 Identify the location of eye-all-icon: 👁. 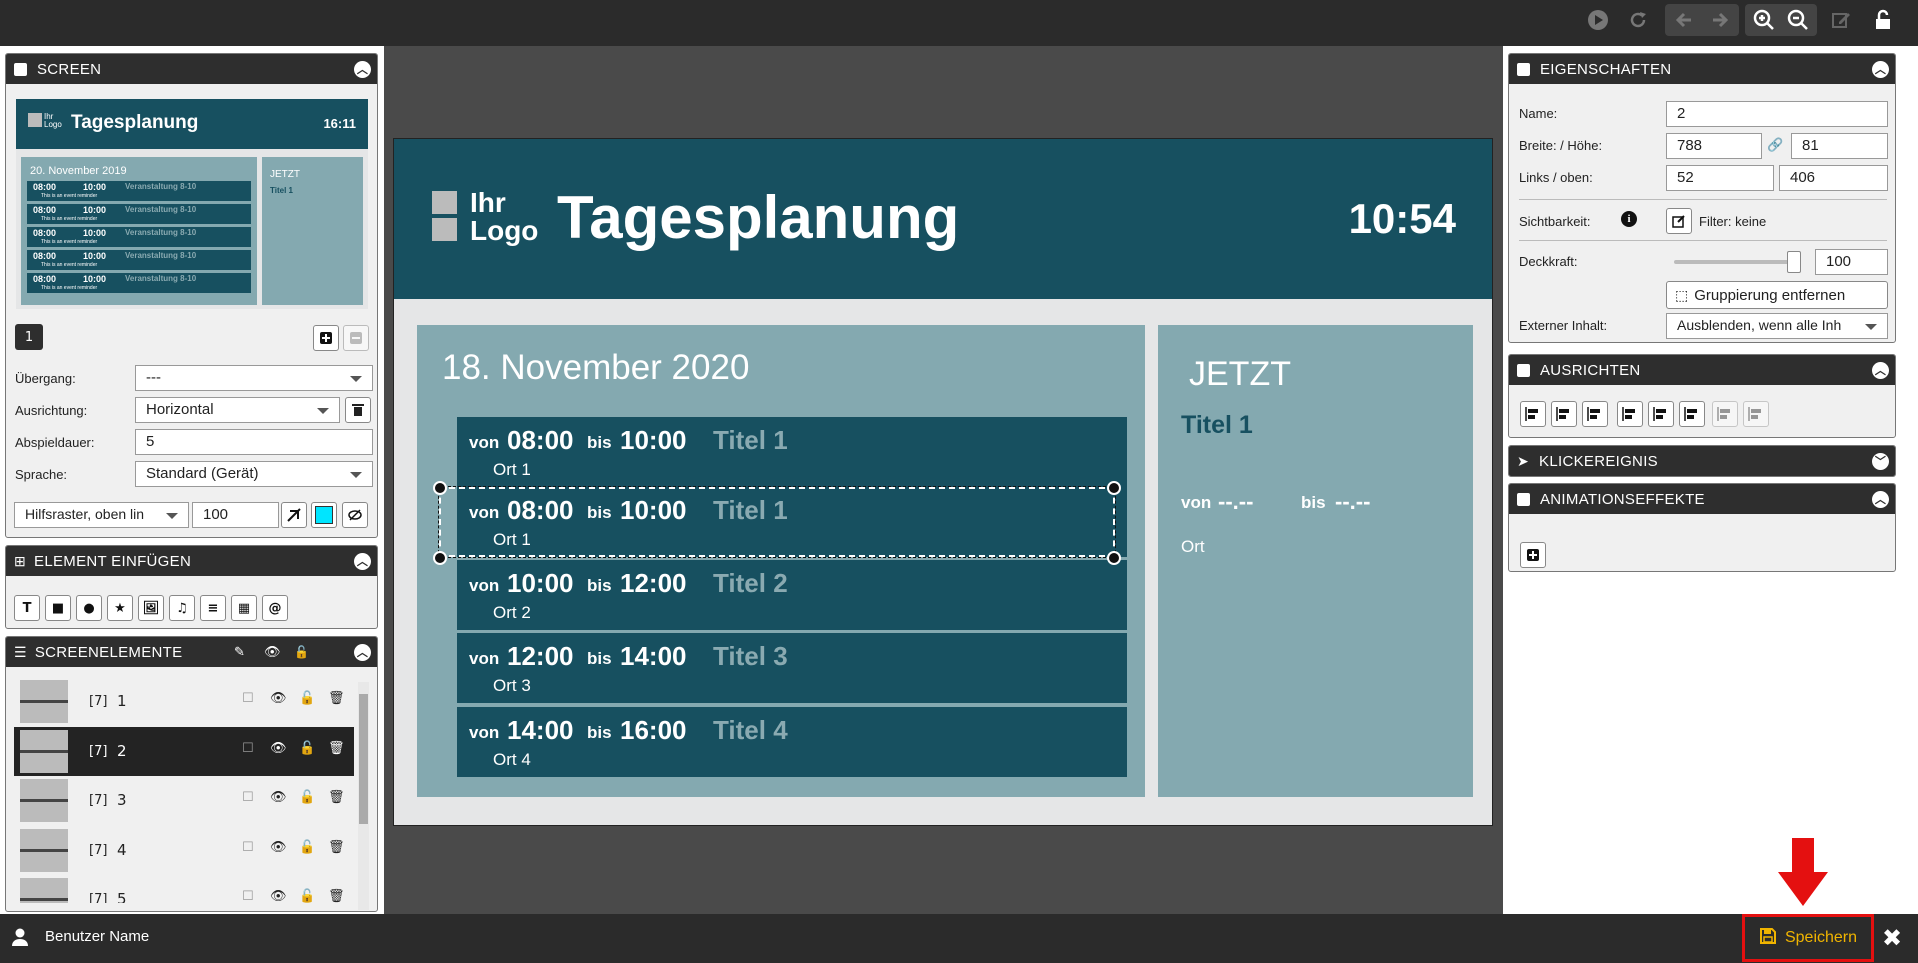
(272, 652).